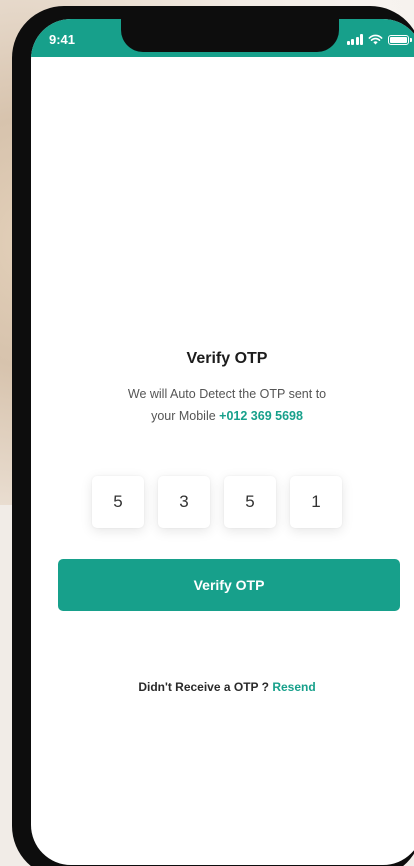  What do you see at coordinates (230, 35) in the screenshot?
I see `device-notch` at bounding box center [230, 35].